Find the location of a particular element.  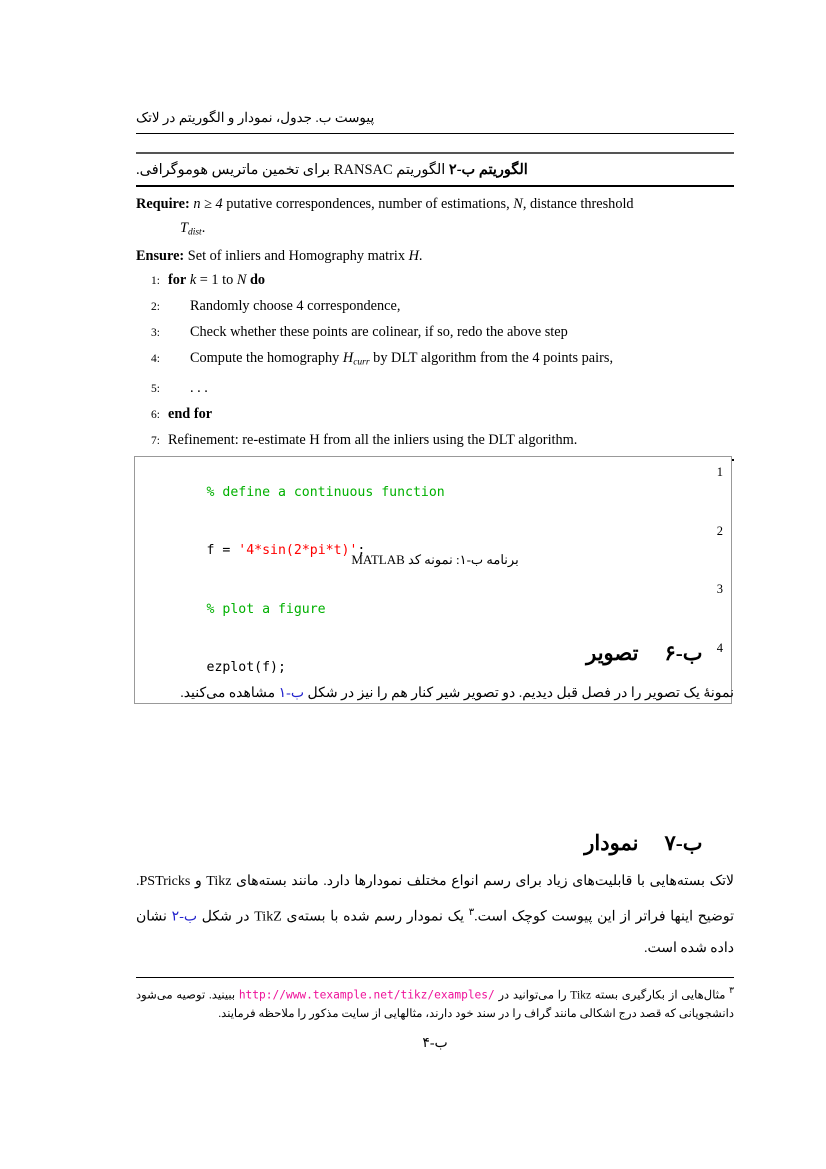

algorithm-step-2: 2: Randomly choose 4 correspondence, is located at coordinates (435, 307).